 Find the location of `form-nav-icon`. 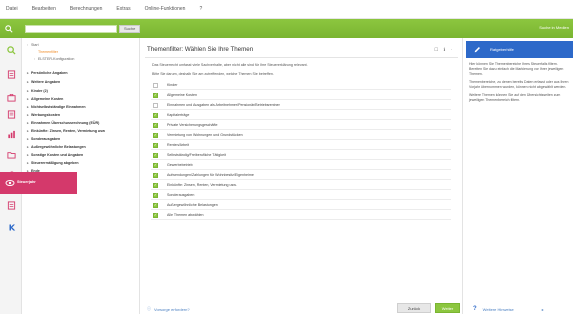

form-nav-icon is located at coordinates (11, 205).